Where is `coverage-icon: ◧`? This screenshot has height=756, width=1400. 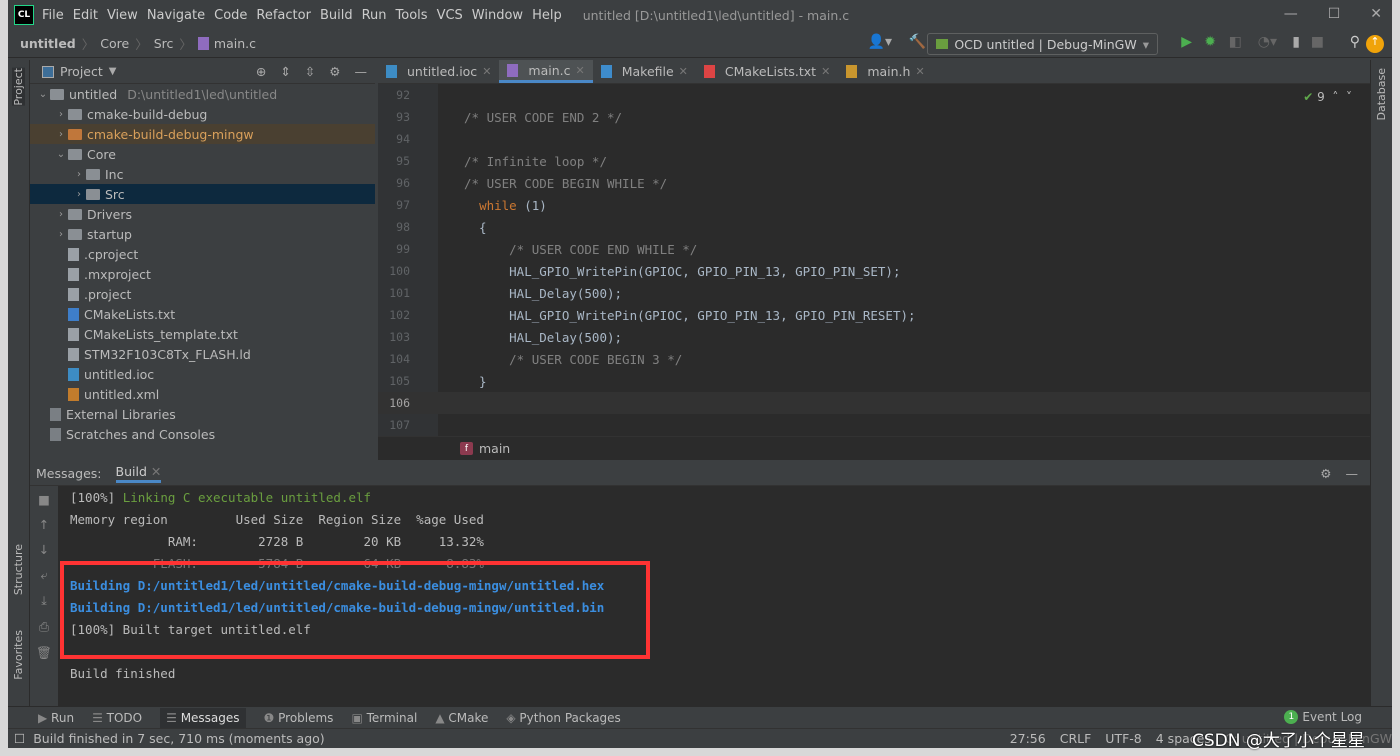 coverage-icon: ◧ is located at coordinates (1235, 42).